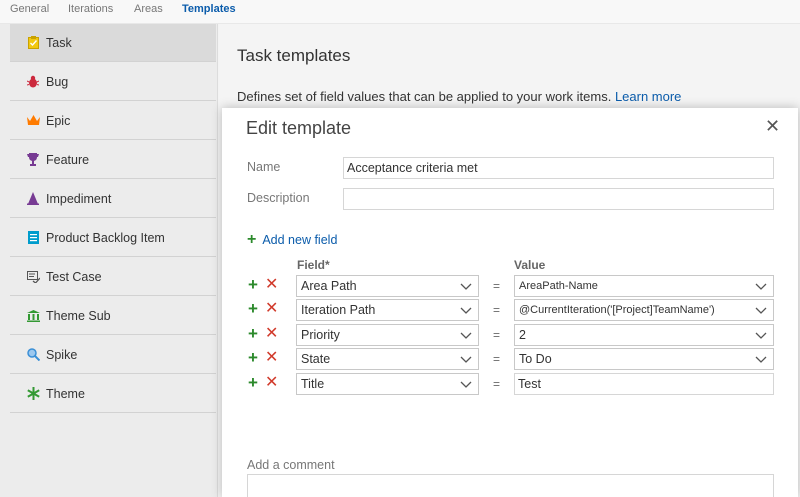  What do you see at coordinates (644, 286) in the screenshot?
I see `value-select: AreaPath-Name` at bounding box center [644, 286].